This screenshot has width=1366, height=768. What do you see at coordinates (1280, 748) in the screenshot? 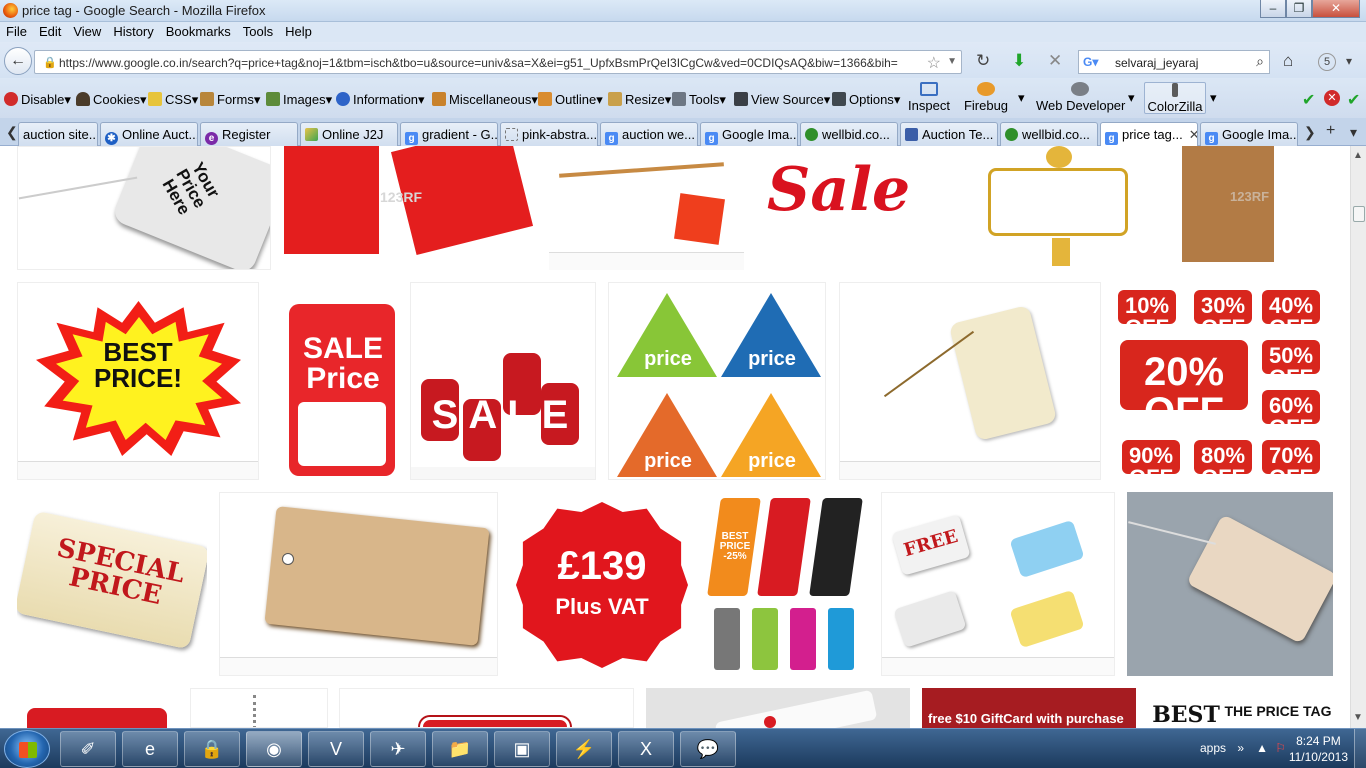
I see `network-icon: ⚐` at bounding box center [1280, 748].